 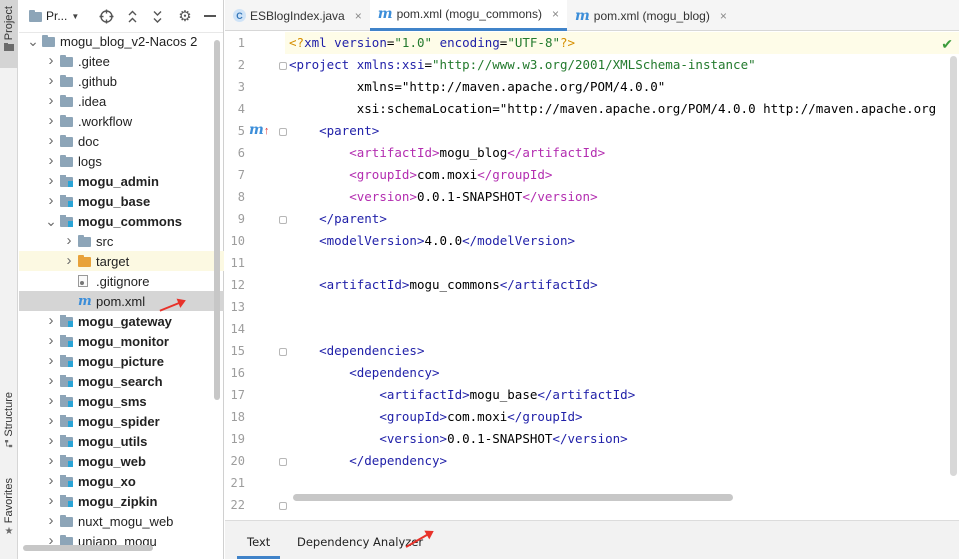 What do you see at coordinates (129, 41) in the screenshot?
I see `tree-item-label: mogu_blog_v2-Nacos 2` at bounding box center [129, 41].